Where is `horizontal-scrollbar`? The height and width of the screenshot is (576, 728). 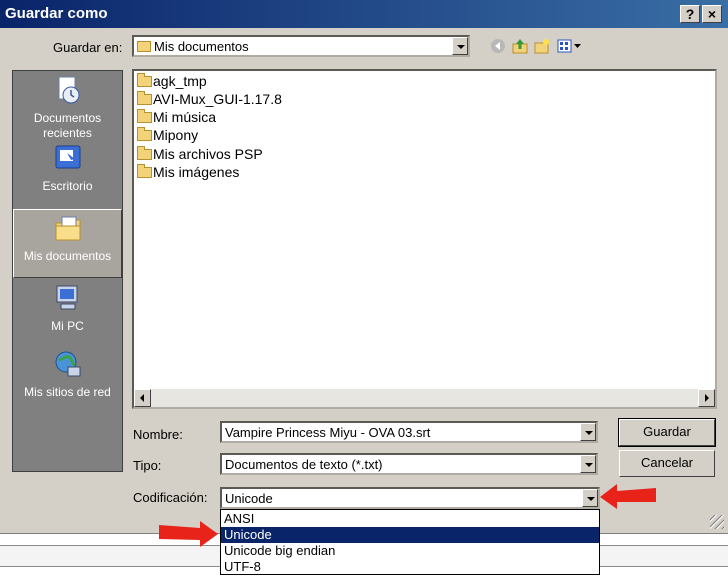
horizontal-scrollbar is located at coordinates (424, 398).